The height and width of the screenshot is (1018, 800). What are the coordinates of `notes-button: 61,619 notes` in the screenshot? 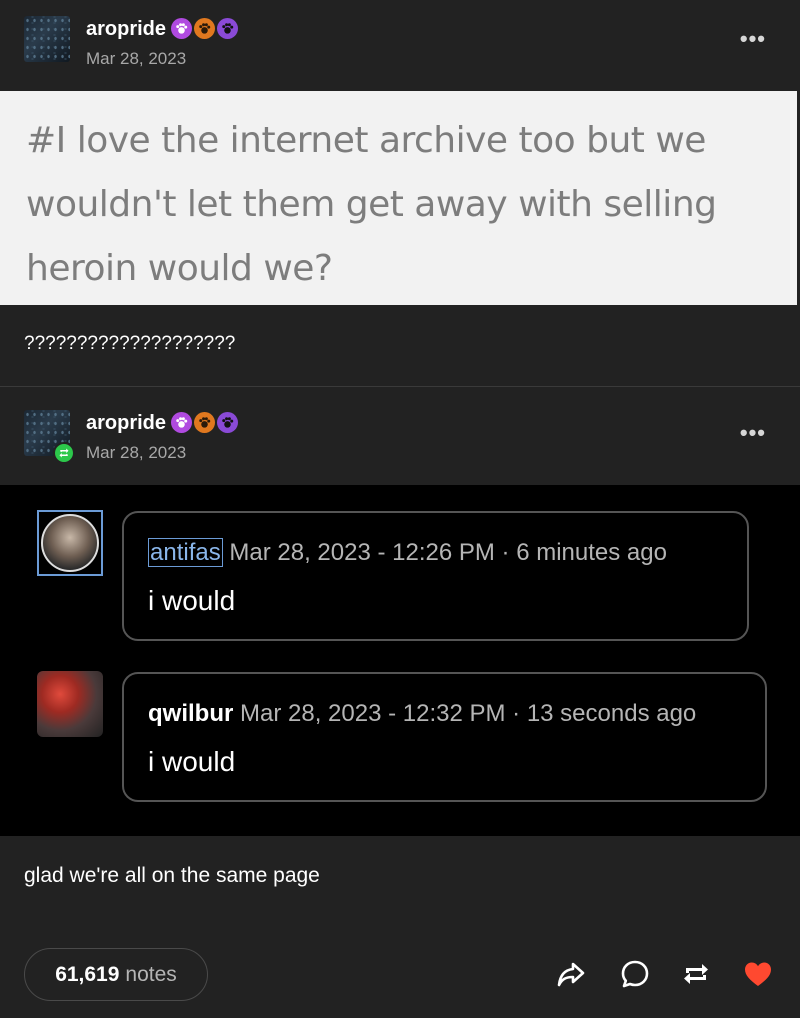 It's located at (116, 974).